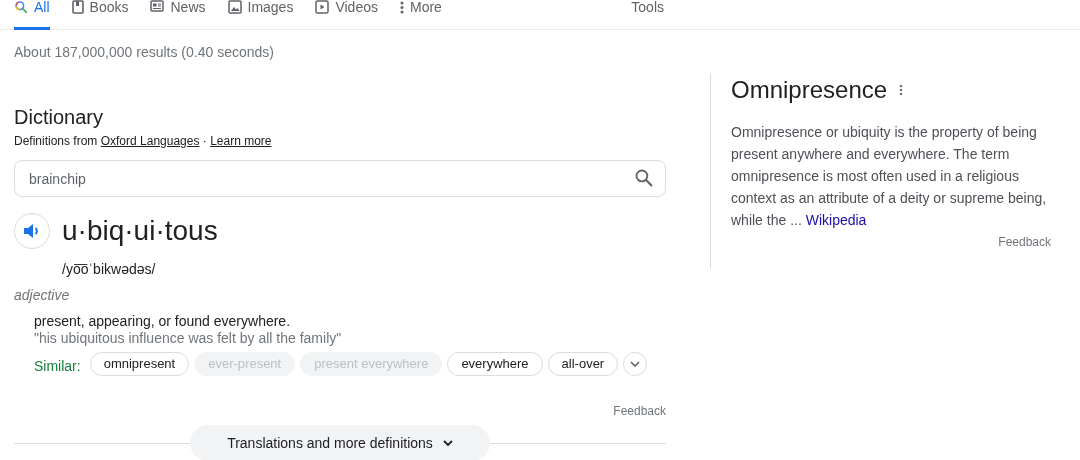 The height and width of the screenshot is (460, 1080). Describe the element at coordinates (42, 295) in the screenshot. I see `part-of-speech: adjective` at that location.